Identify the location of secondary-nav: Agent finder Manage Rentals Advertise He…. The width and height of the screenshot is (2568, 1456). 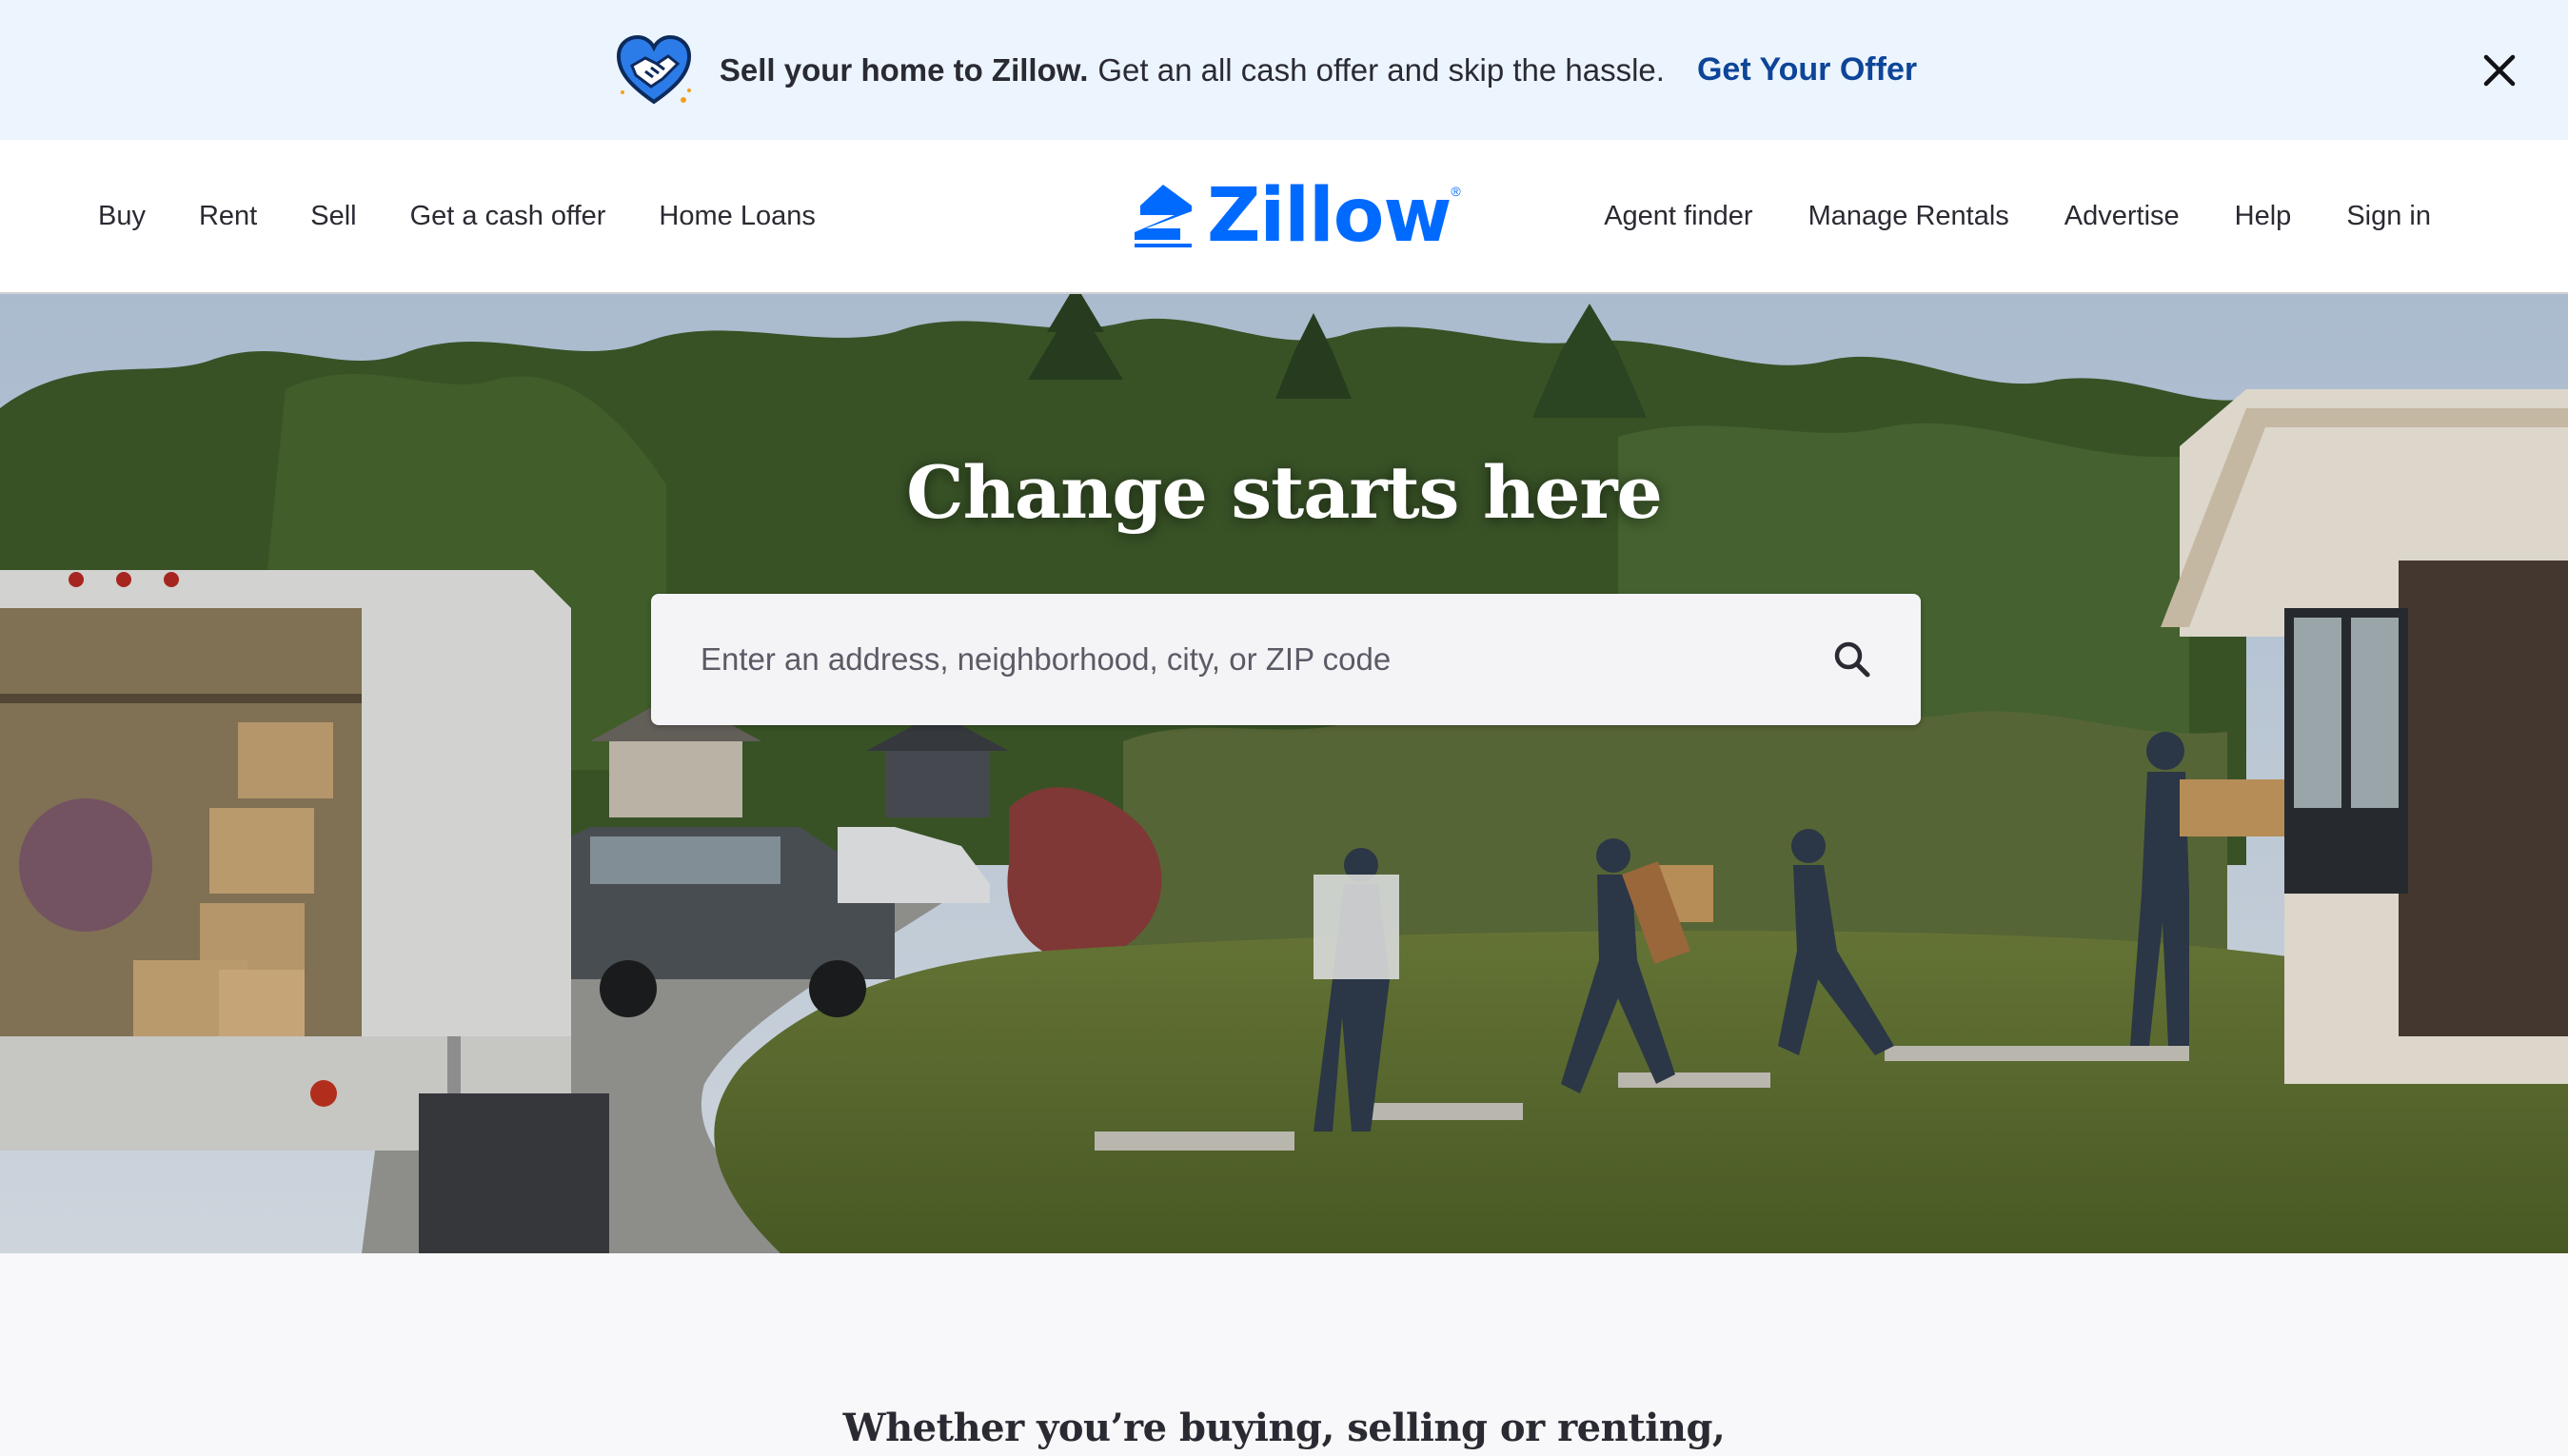
(1990, 216).